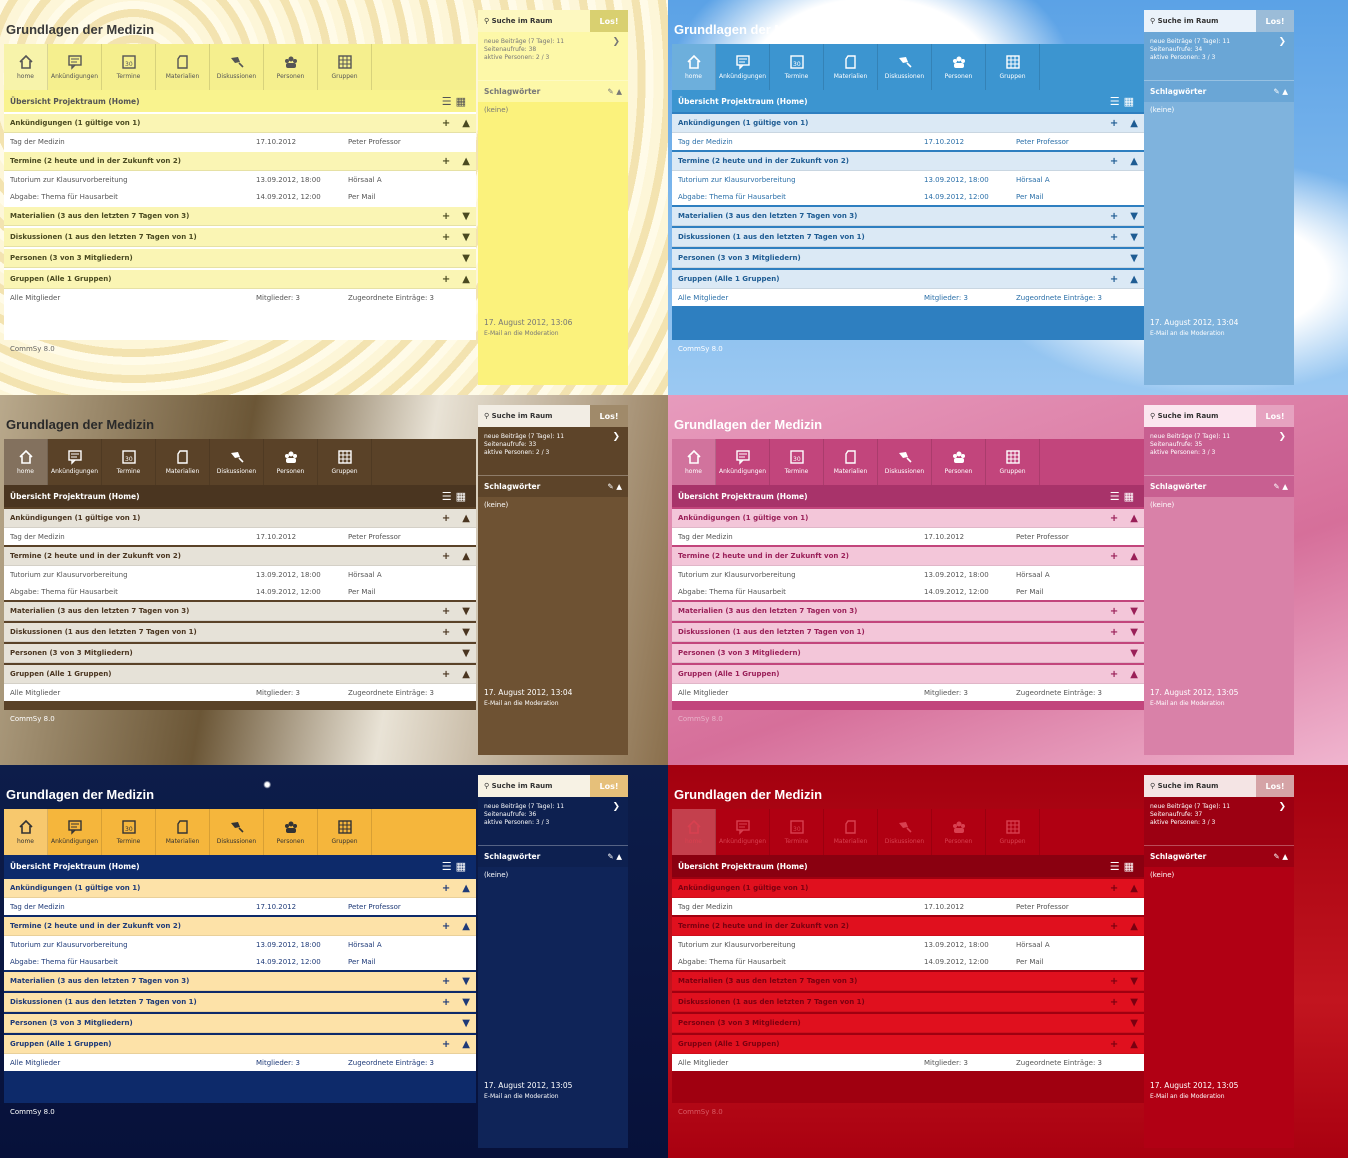 The image size is (1348, 1158). Describe the element at coordinates (133, 537) in the screenshot. I see `item-title: Tag der Medizin` at that location.